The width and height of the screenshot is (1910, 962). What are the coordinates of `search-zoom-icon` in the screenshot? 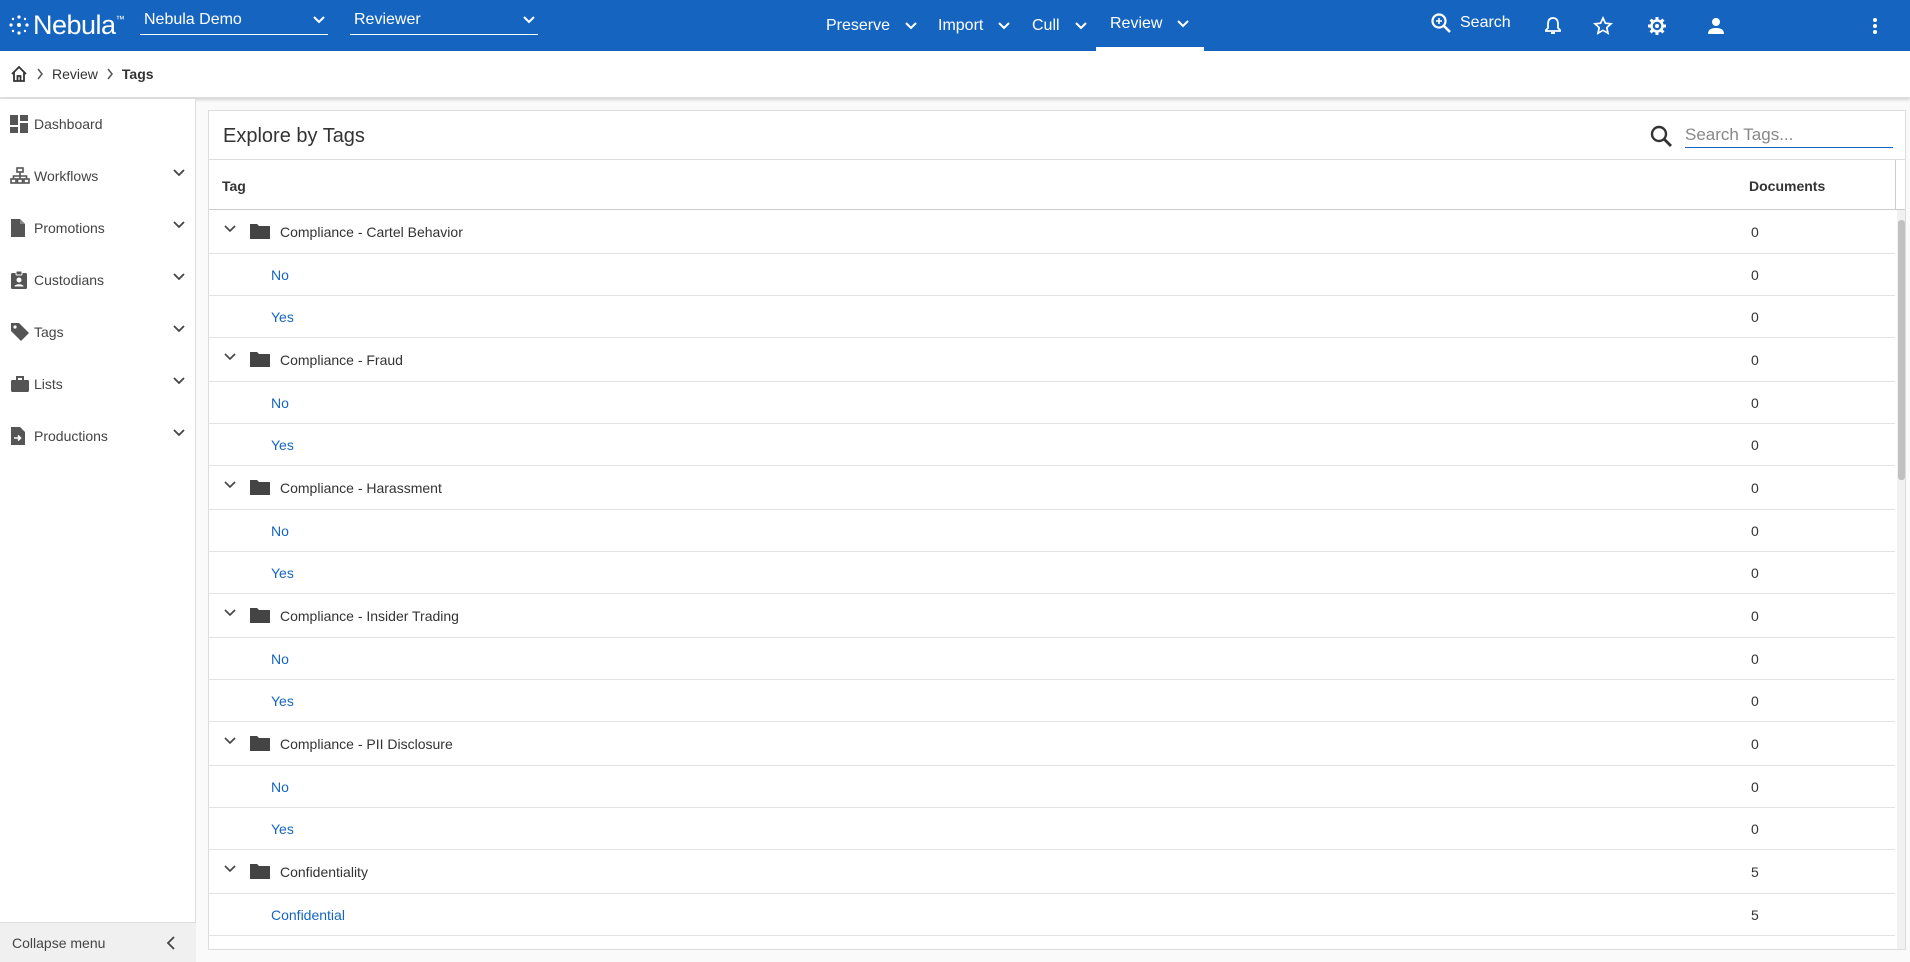 It's located at (1441, 23).